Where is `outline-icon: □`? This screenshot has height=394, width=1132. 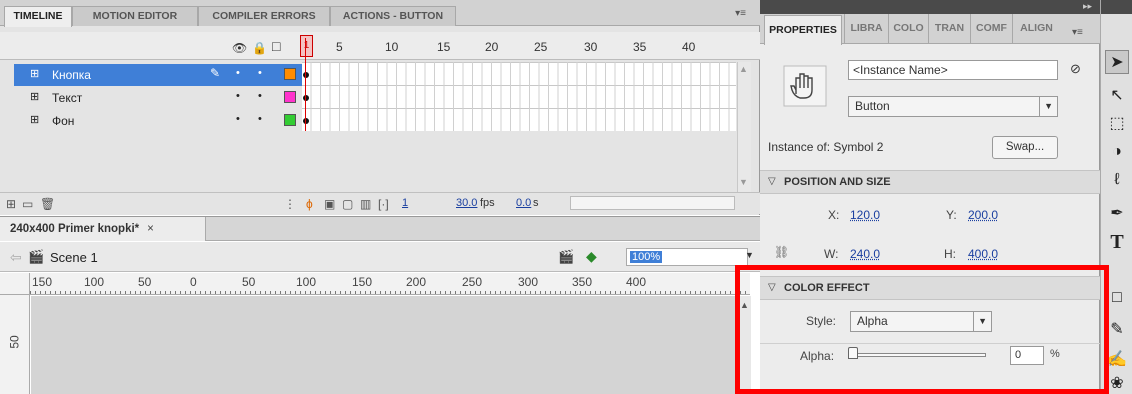
outline-icon: □ is located at coordinates (276, 46).